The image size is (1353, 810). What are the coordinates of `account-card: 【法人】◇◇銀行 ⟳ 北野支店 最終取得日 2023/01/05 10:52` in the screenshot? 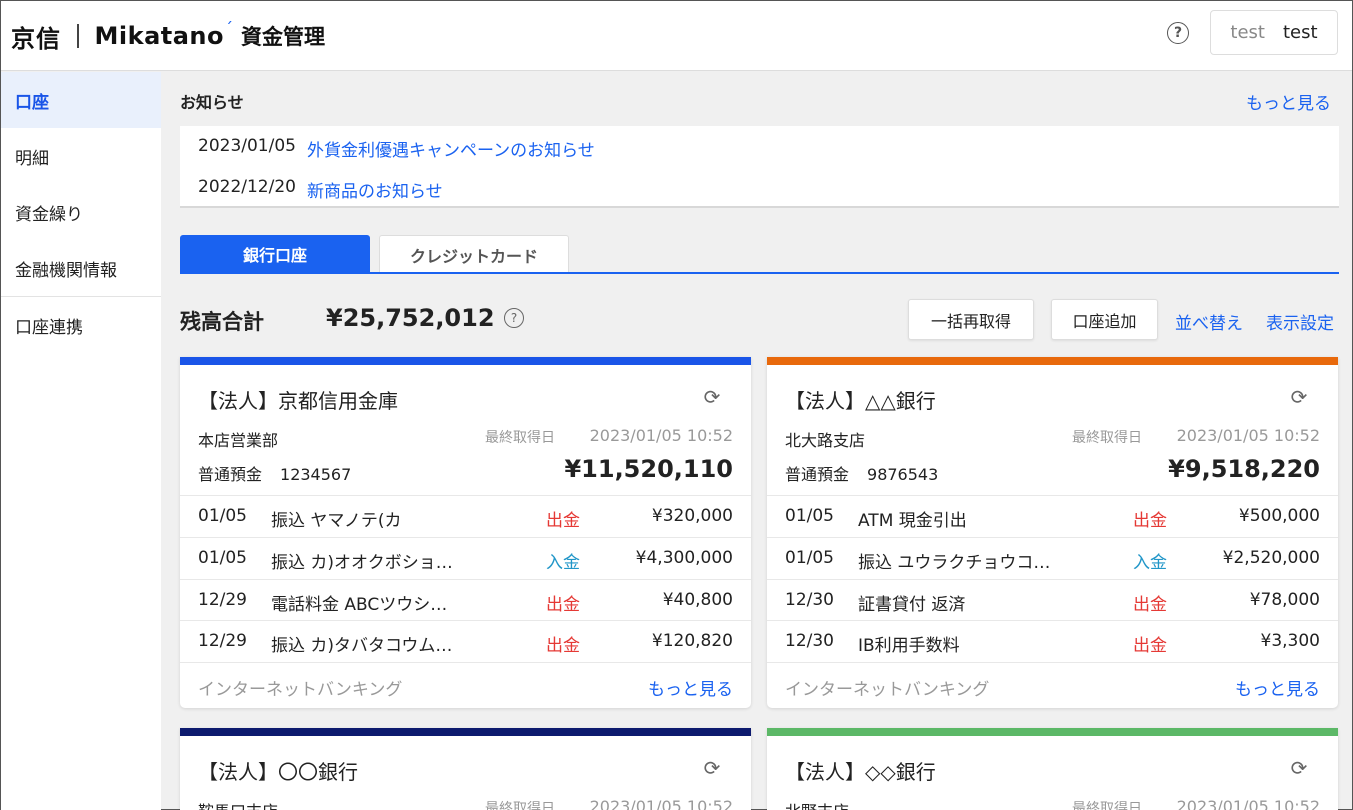 It's located at (1052, 769).